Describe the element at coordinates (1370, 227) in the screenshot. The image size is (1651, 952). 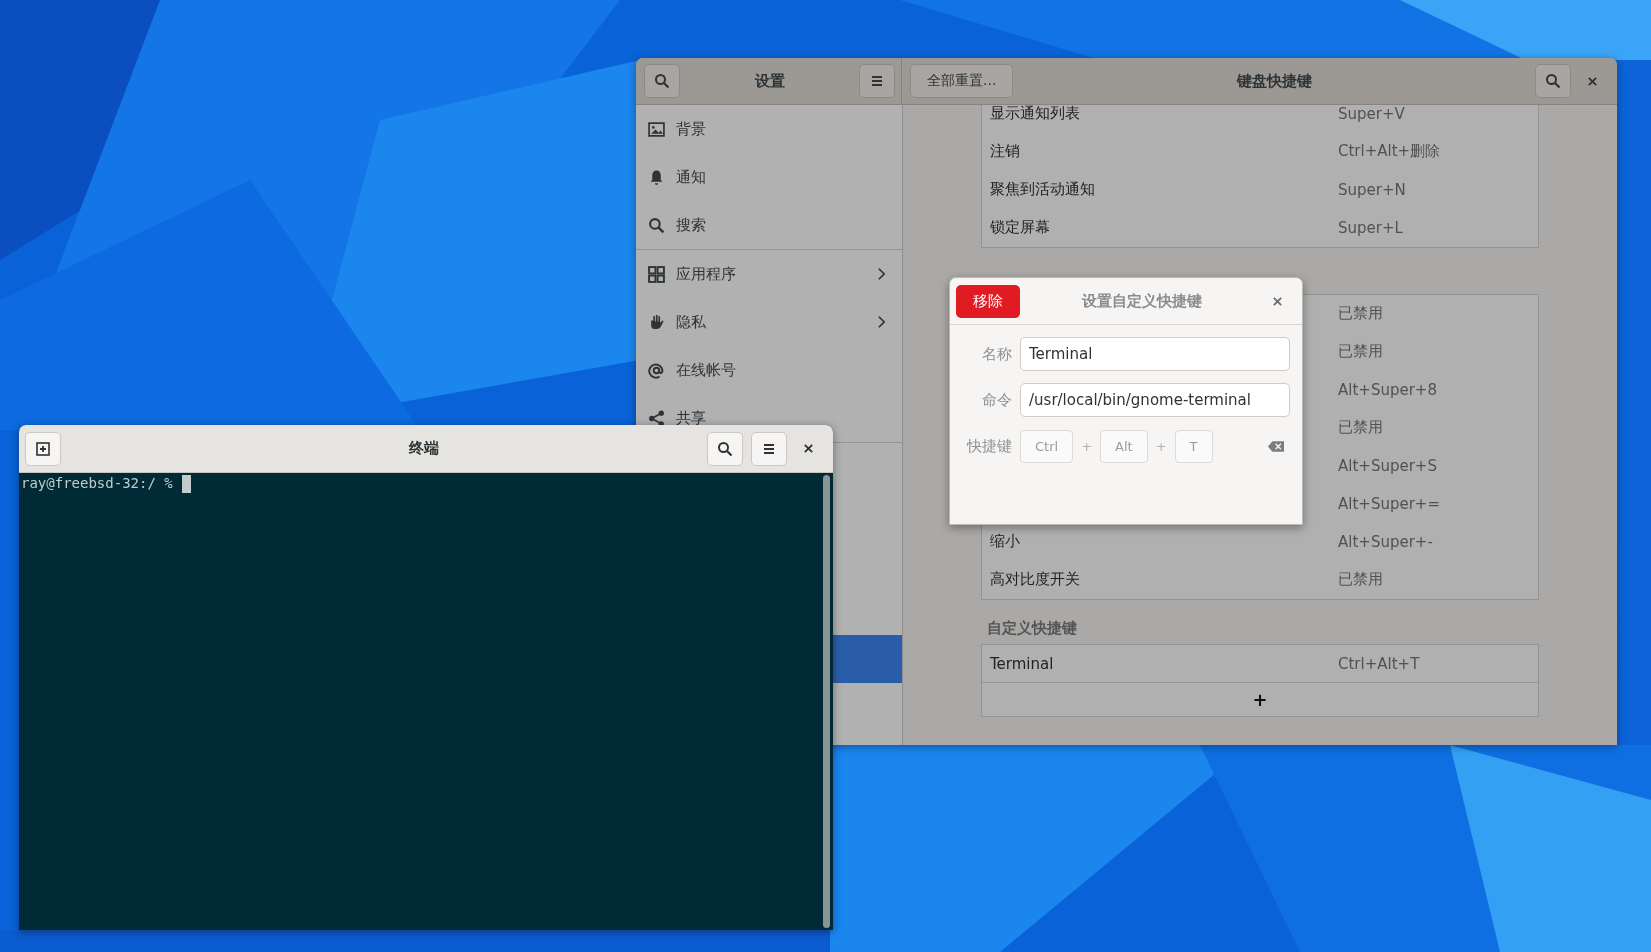
I see `shortcut-keys: Super+L` at that location.